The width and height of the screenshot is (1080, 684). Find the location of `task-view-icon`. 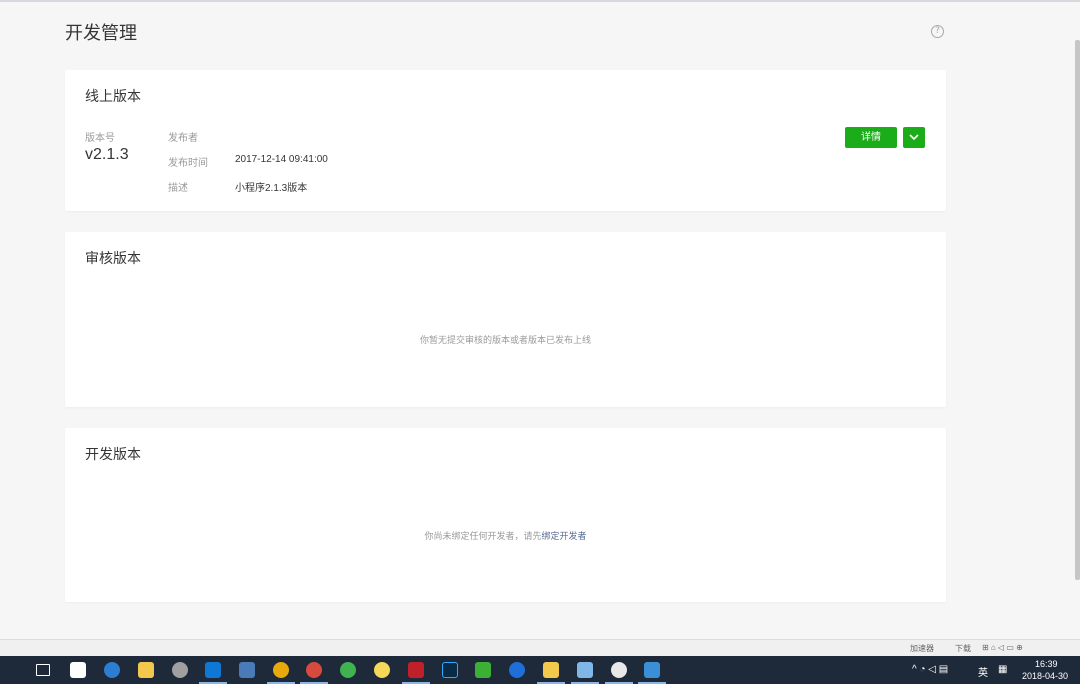

task-view-icon is located at coordinates (43, 670).